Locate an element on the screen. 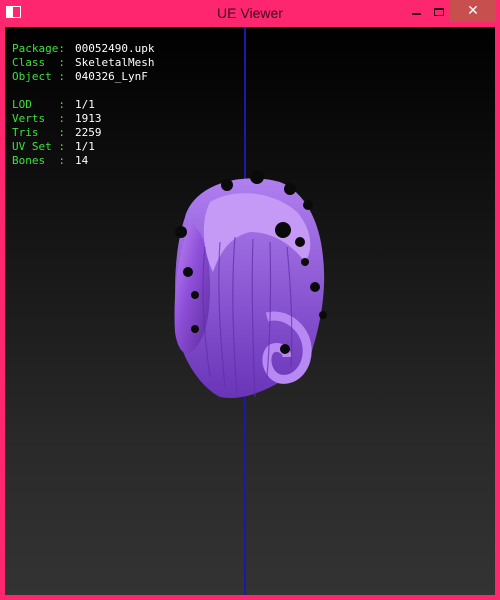  object-value: 040326_LynF is located at coordinates (111, 76).